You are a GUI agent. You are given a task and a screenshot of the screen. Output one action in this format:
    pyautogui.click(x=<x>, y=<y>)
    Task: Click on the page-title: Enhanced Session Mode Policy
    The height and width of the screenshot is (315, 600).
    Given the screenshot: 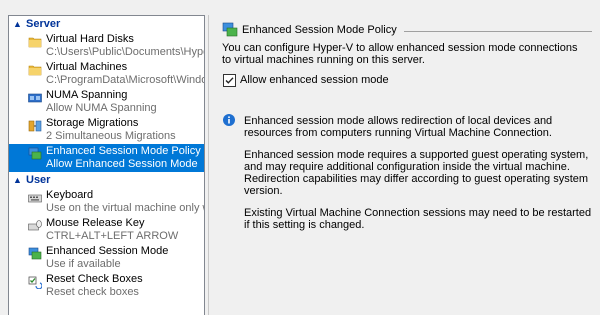 What is the action you would take?
    pyautogui.click(x=319, y=30)
    